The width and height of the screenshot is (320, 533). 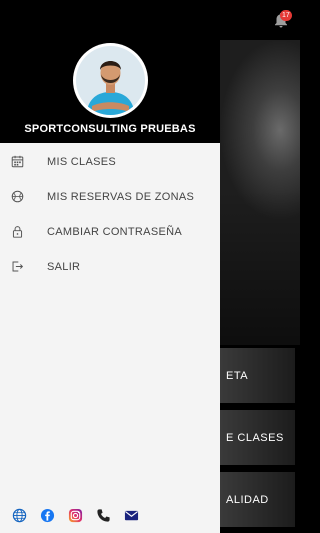 What do you see at coordinates (64, 266) in the screenshot?
I see `menu-item-label: SALIR` at bounding box center [64, 266].